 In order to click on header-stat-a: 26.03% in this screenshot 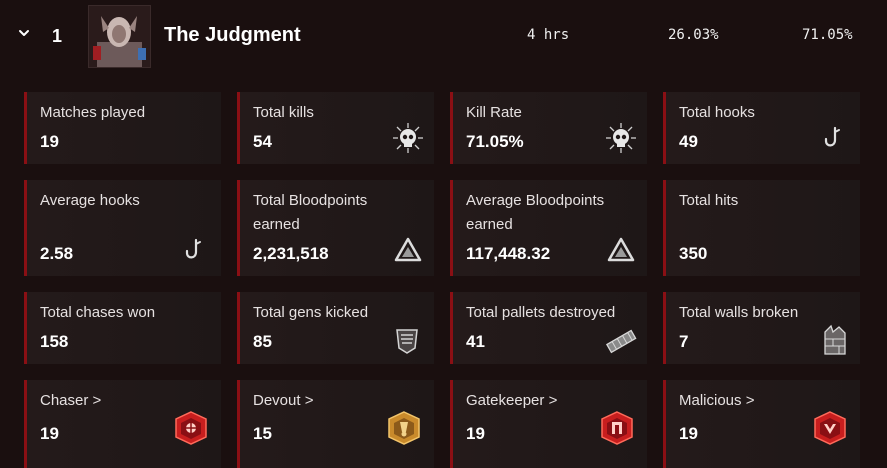, I will do `click(693, 35)`.